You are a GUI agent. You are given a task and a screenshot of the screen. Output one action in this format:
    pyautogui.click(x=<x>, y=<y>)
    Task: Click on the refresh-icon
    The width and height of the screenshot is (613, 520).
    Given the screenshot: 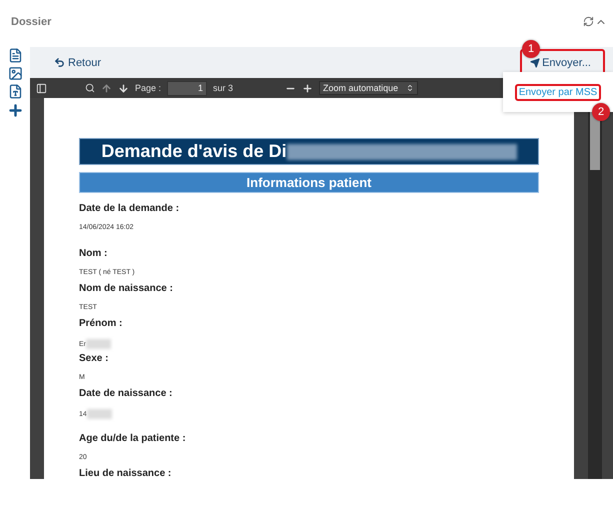 What is the action you would take?
    pyautogui.click(x=588, y=21)
    